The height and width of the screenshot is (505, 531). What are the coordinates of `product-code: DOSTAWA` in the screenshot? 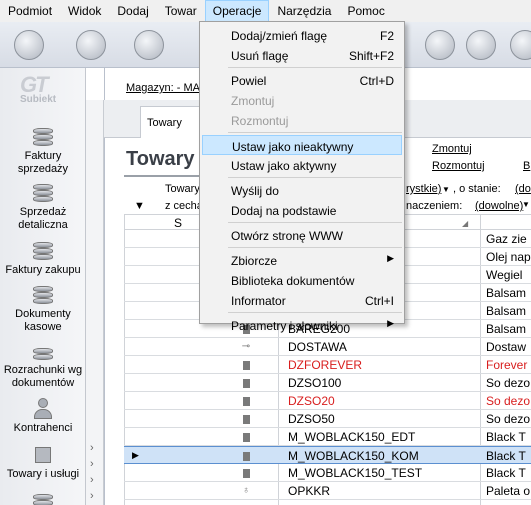 It's located at (317, 347).